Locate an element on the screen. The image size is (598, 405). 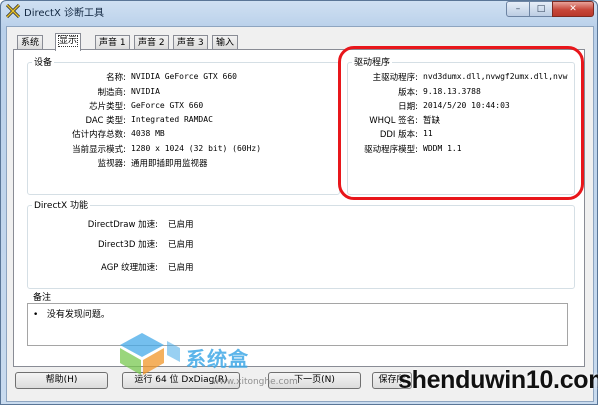
maximize-button: □ is located at coordinates (541, 9).